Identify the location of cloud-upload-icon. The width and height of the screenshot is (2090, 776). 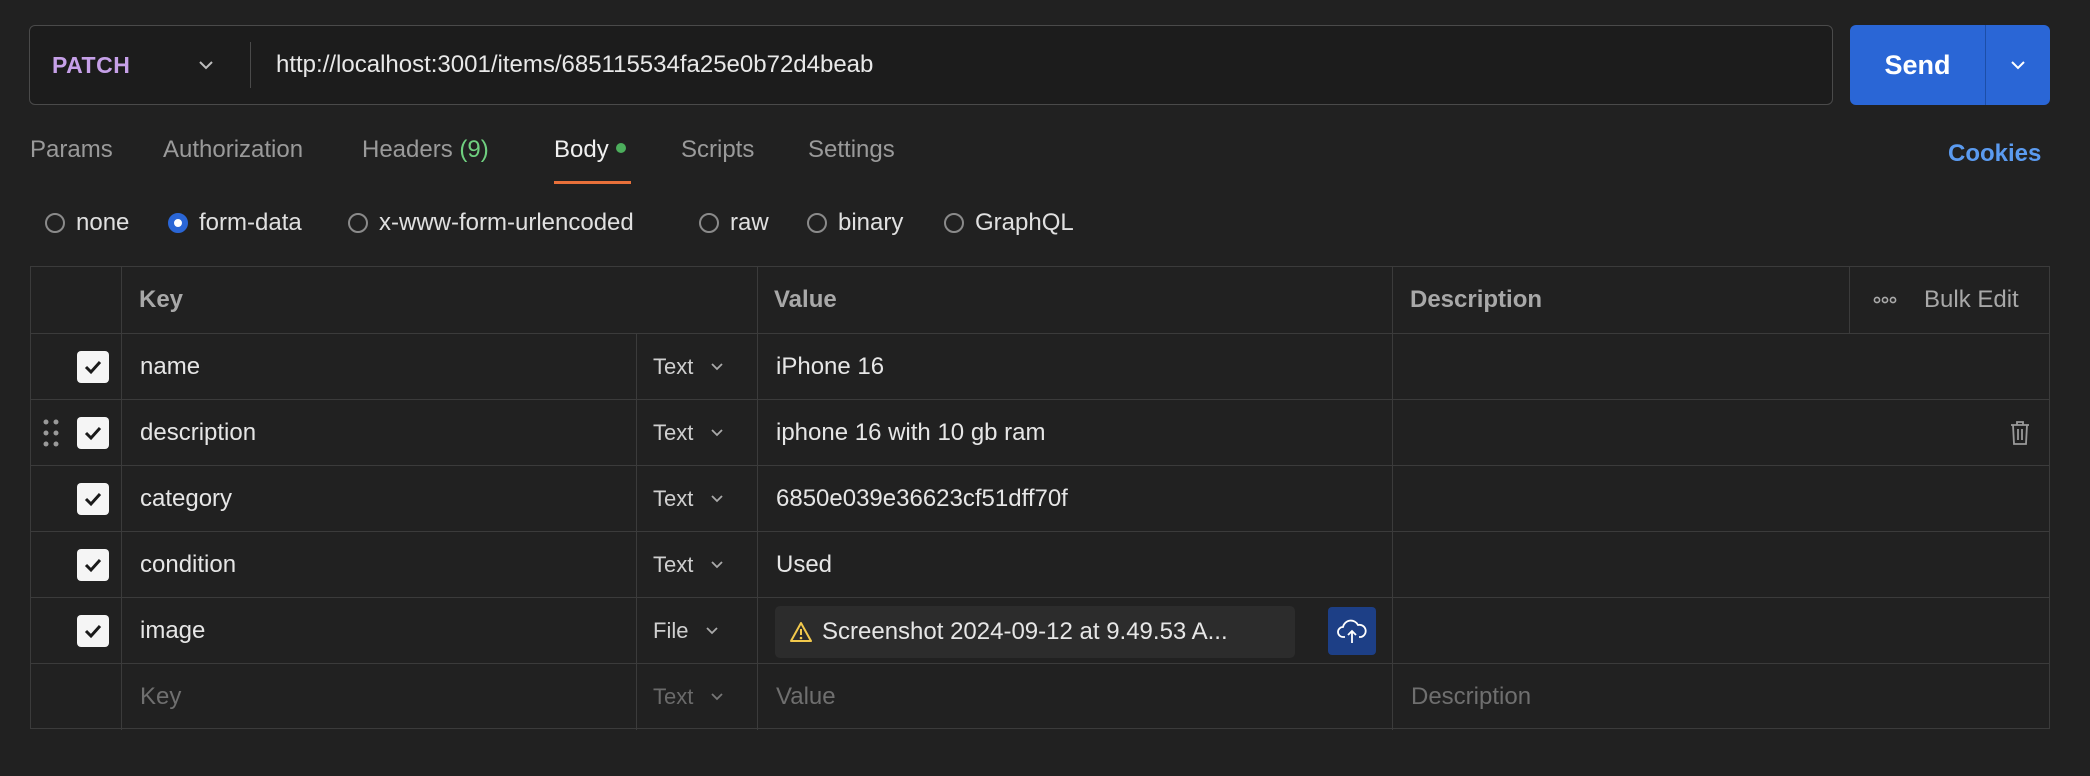
(1352, 631).